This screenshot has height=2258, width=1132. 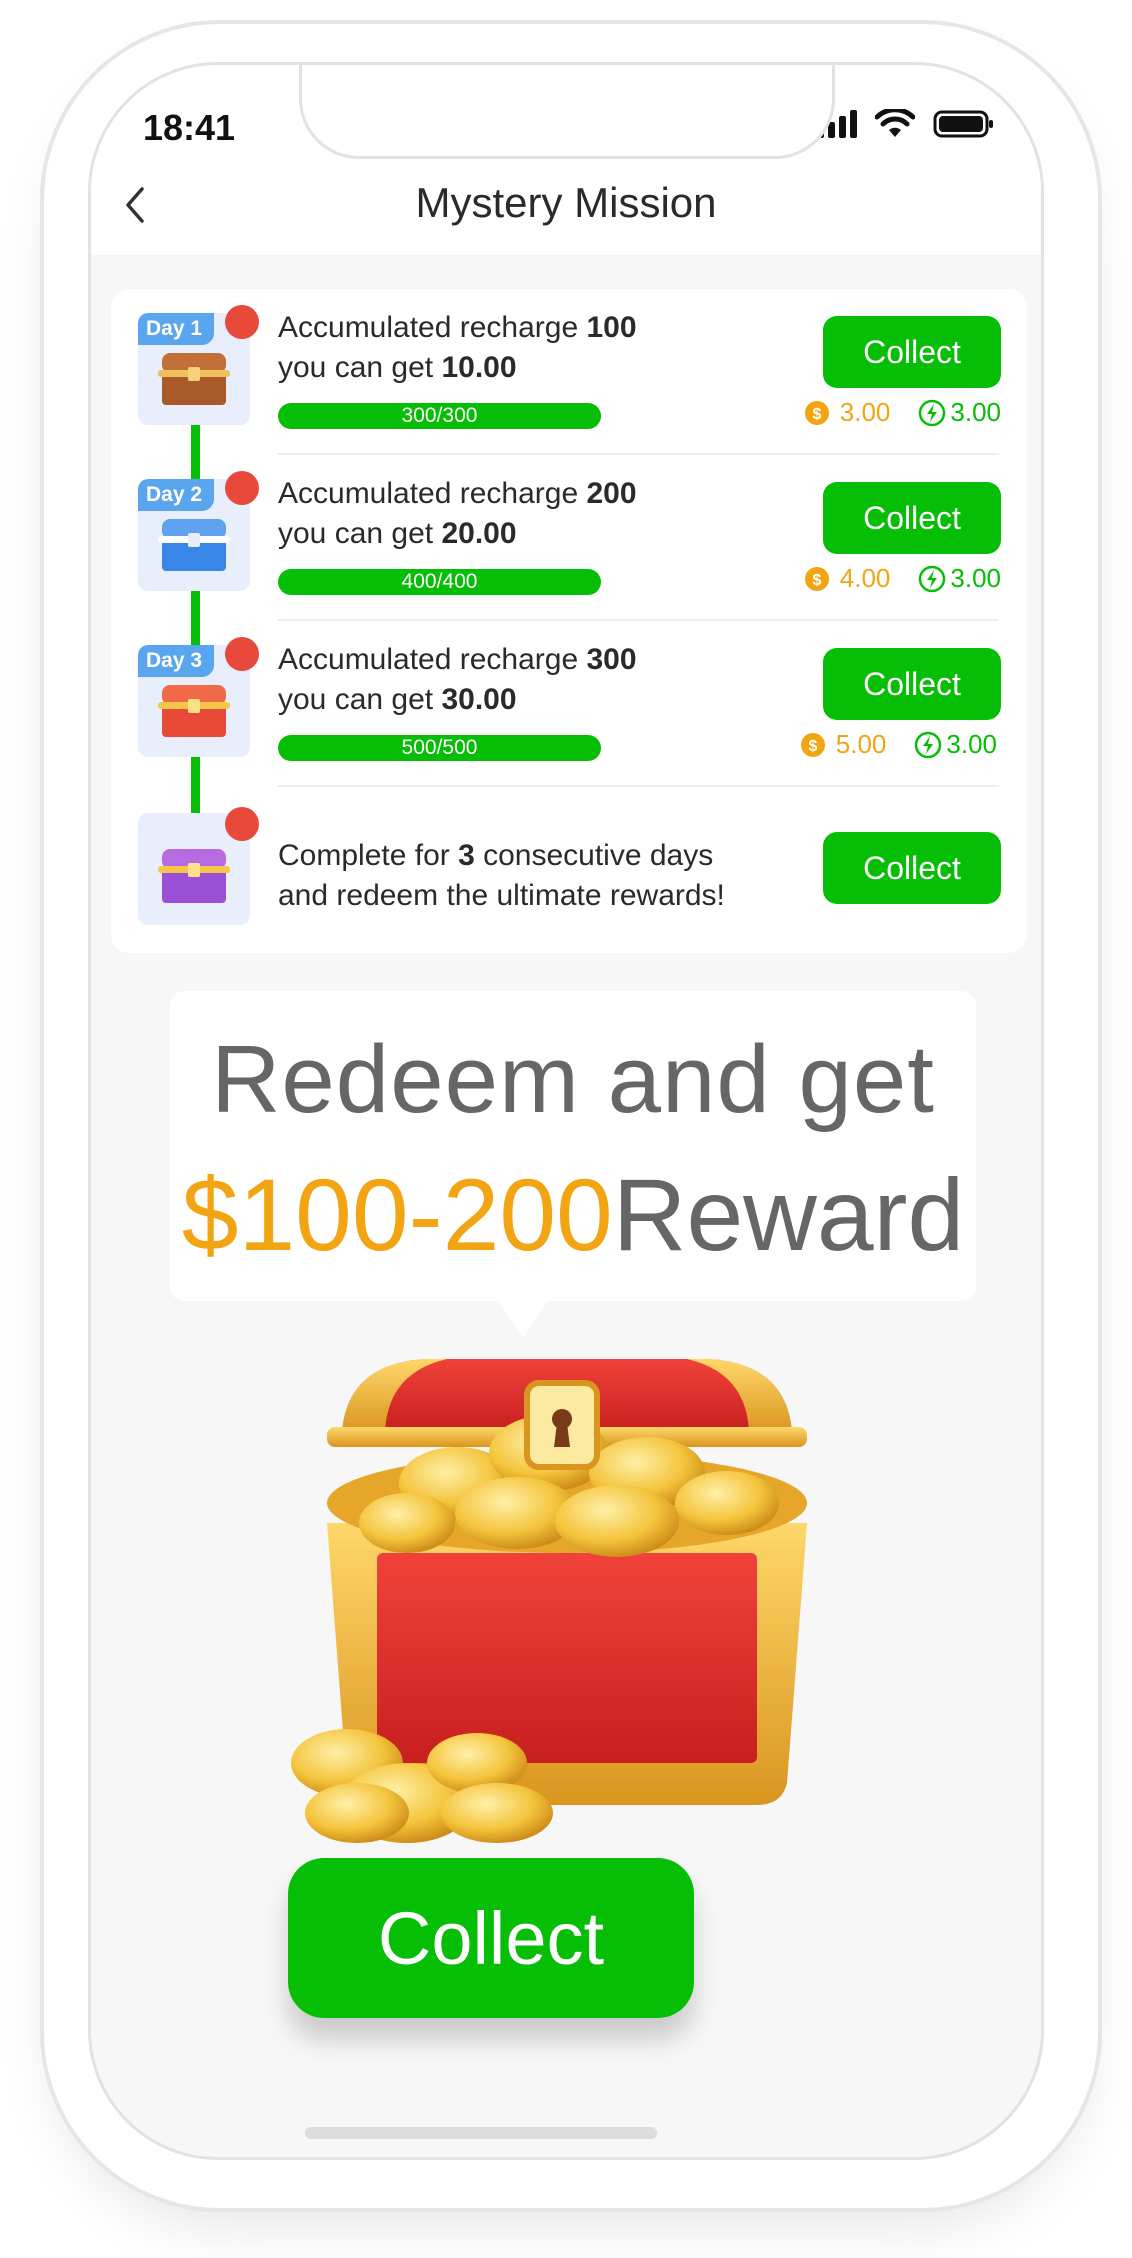 I want to click on mission-line-1: Accumulated recharge 200, so click(x=457, y=493).